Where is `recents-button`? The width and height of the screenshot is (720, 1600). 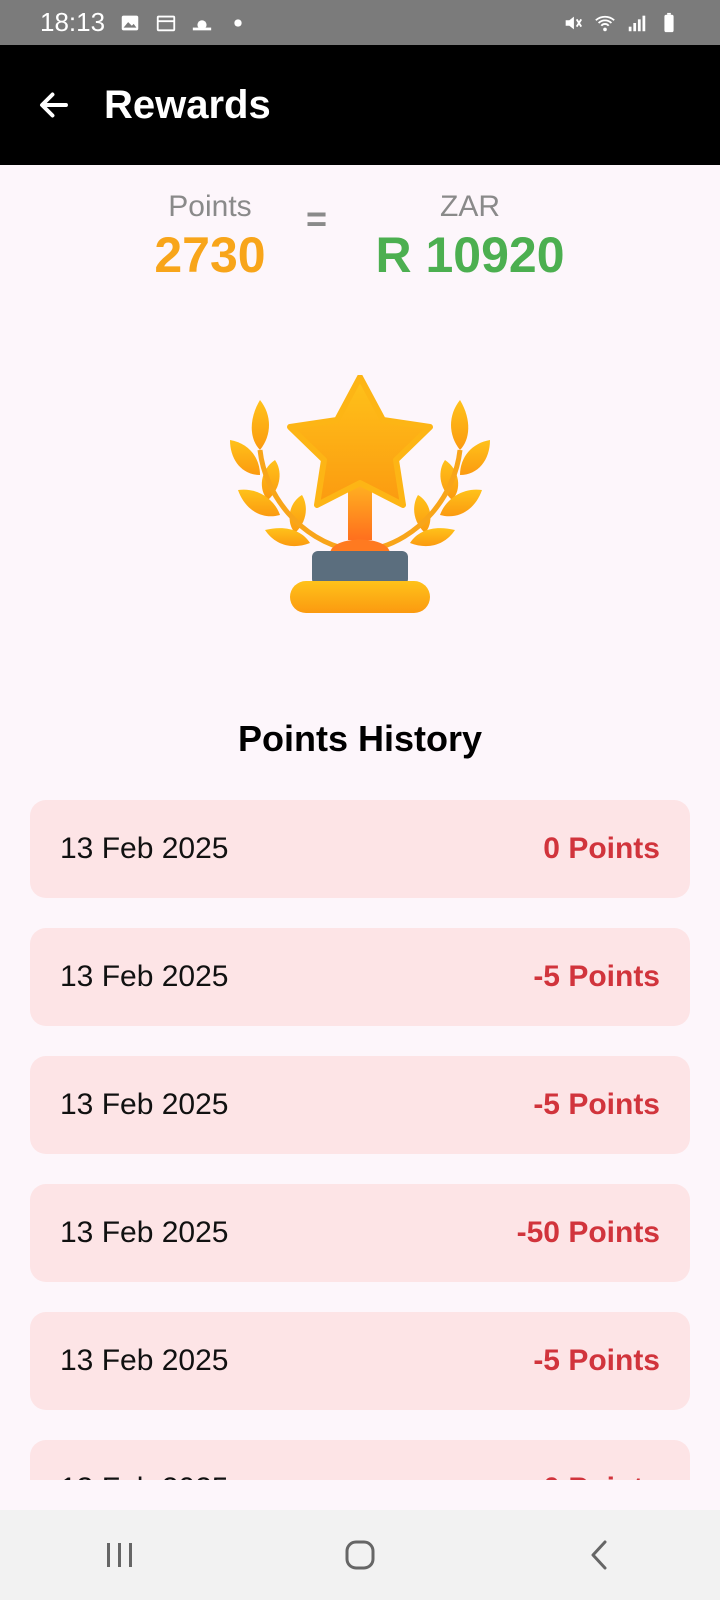 recents-button is located at coordinates (120, 1555).